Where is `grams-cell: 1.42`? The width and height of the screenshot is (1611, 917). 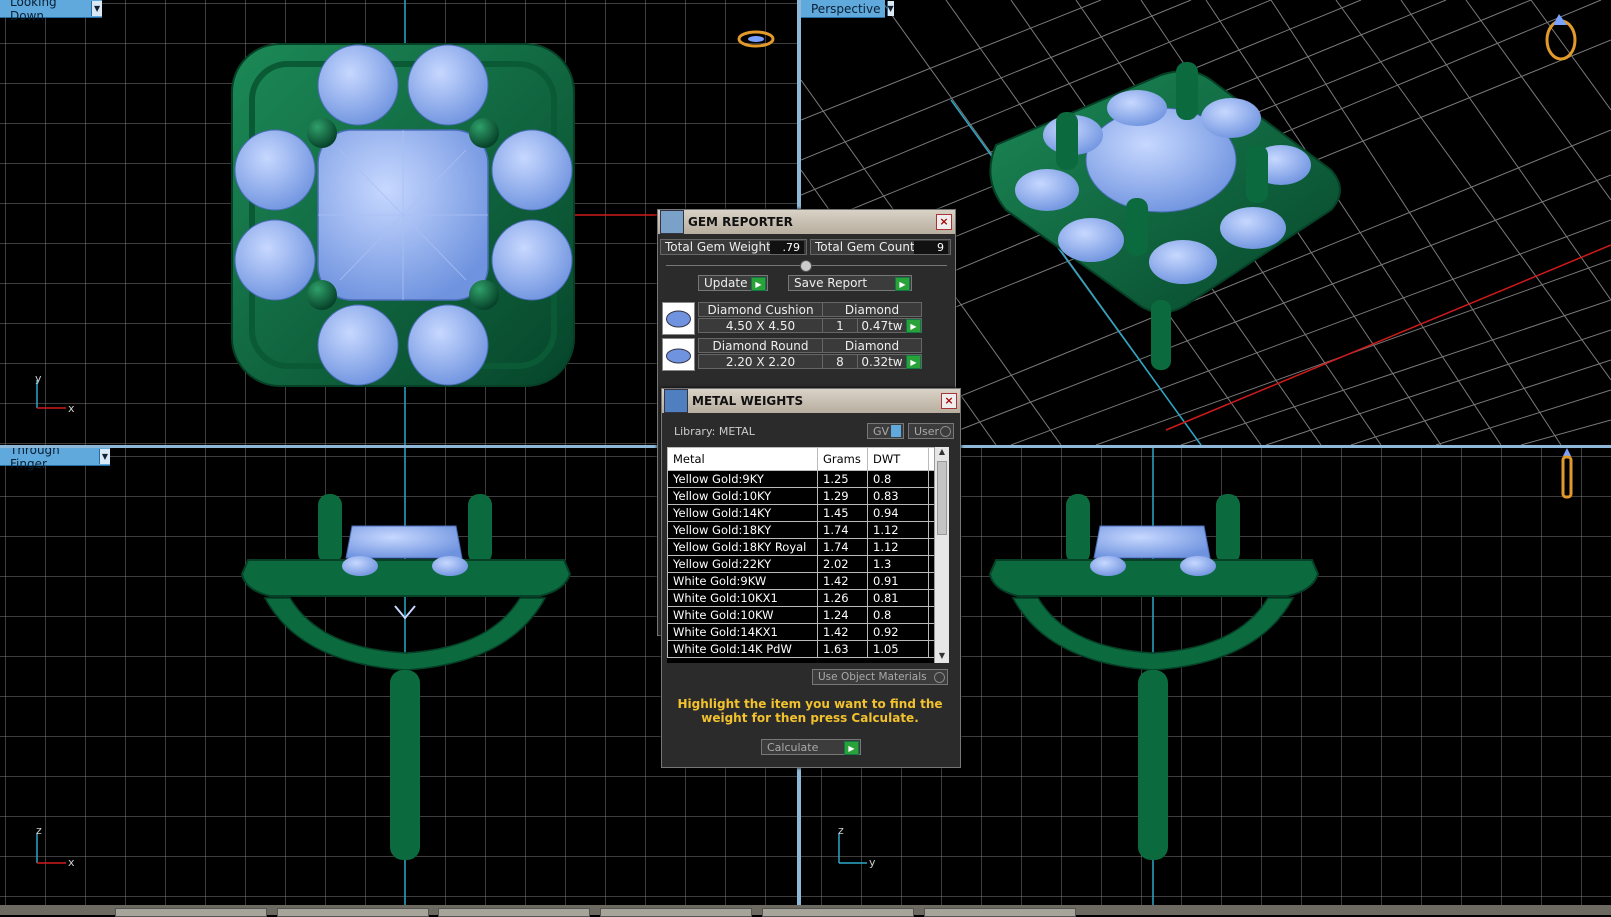
grams-cell: 1.42 is located at coordinates (842, 632).